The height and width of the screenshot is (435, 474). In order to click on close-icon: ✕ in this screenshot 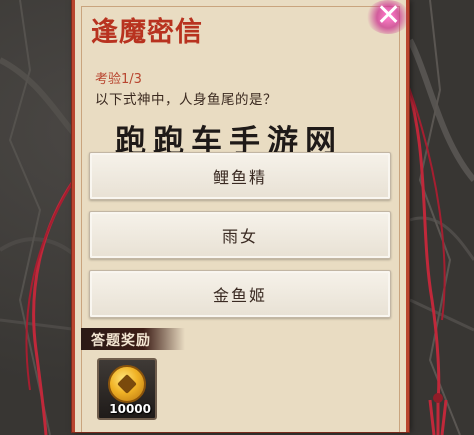, I will do `click(389, 16)`.